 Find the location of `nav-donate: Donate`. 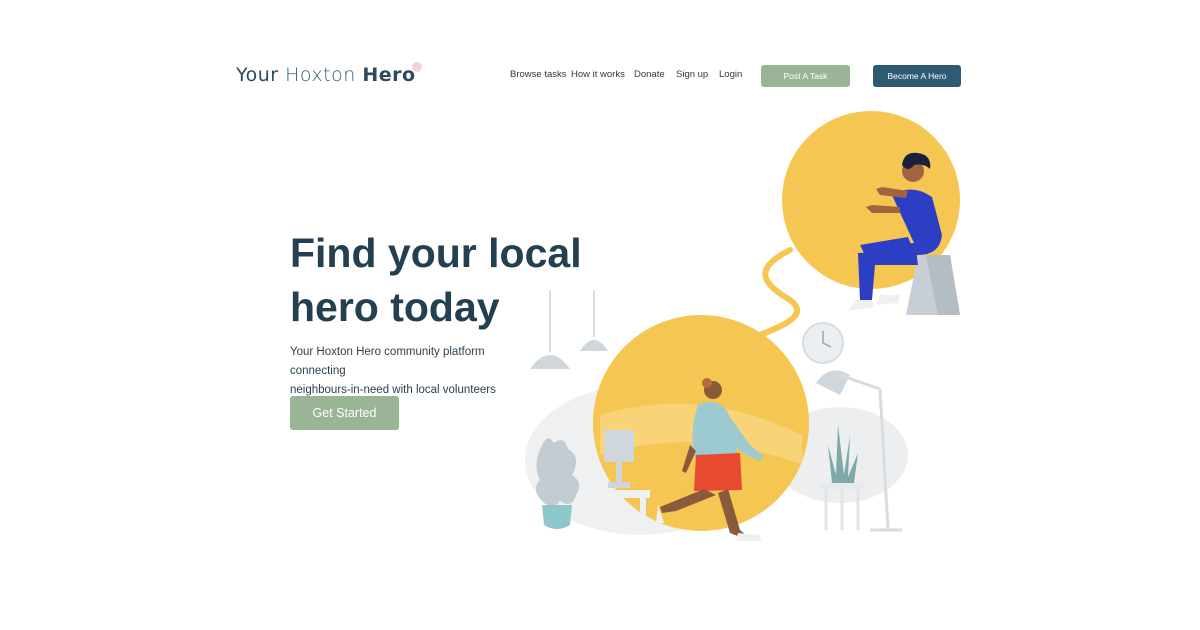

nav-donate: Donate is located at coordinates (649, 74).